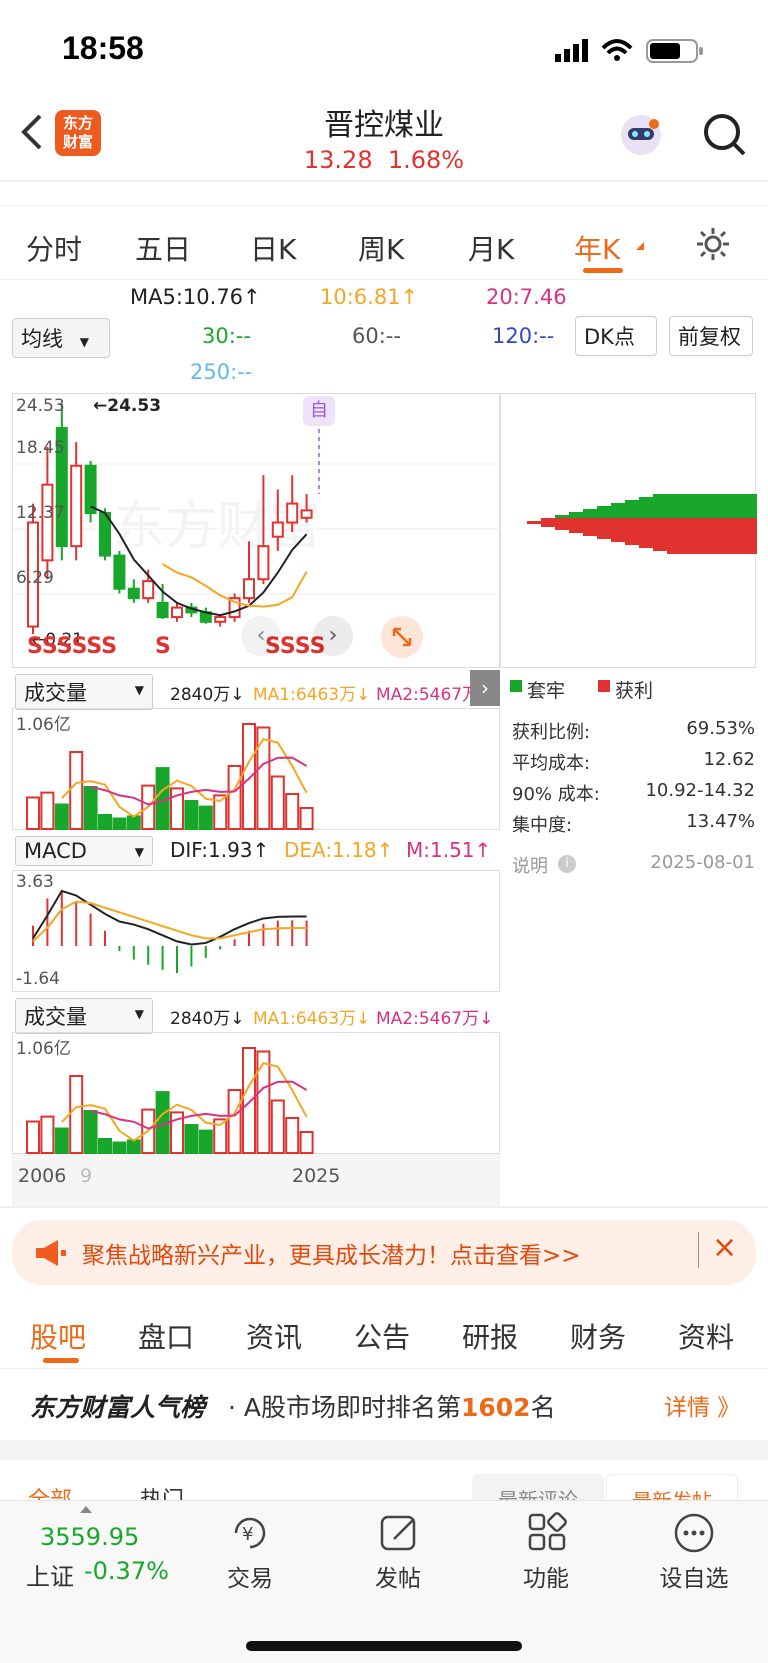 This screenshot has width=768, height=1663. I want to click on function-grid-icon, so click(548, 1535).